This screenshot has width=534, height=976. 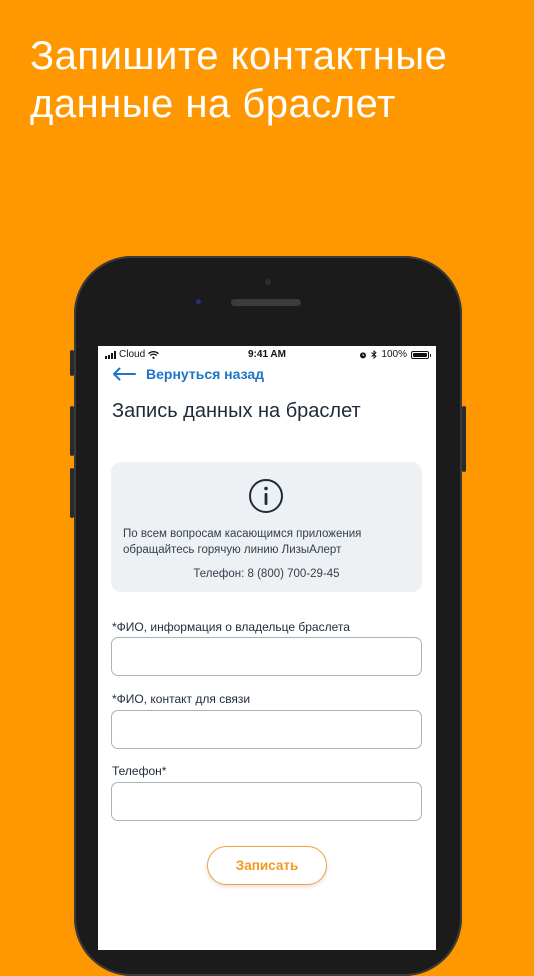 What do you see at coordinates (267, 355) in the screenshot?
I see `status-bar: Cloud 9:41 AM 100%` at bounding box center [267, 355].